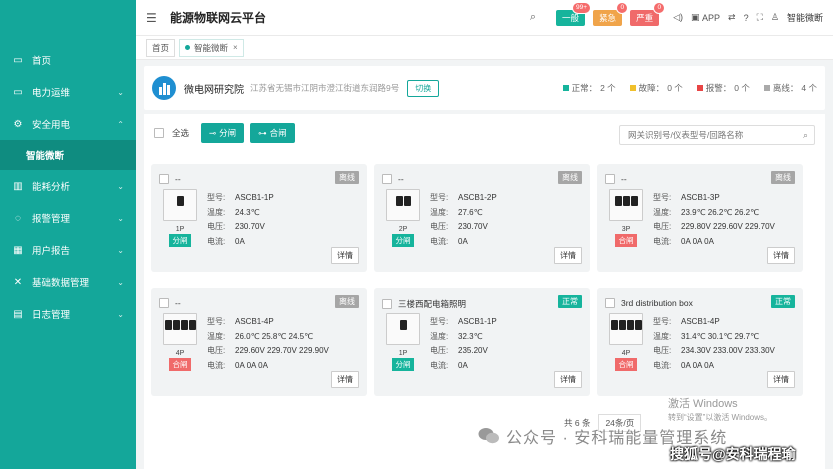 The height and width of the screenshot is (469, 833). What do you see at coordinates (180, 218) in the screenshot?
I see `breaker-image: 1P 分闸` at bounding box center [180, 218].